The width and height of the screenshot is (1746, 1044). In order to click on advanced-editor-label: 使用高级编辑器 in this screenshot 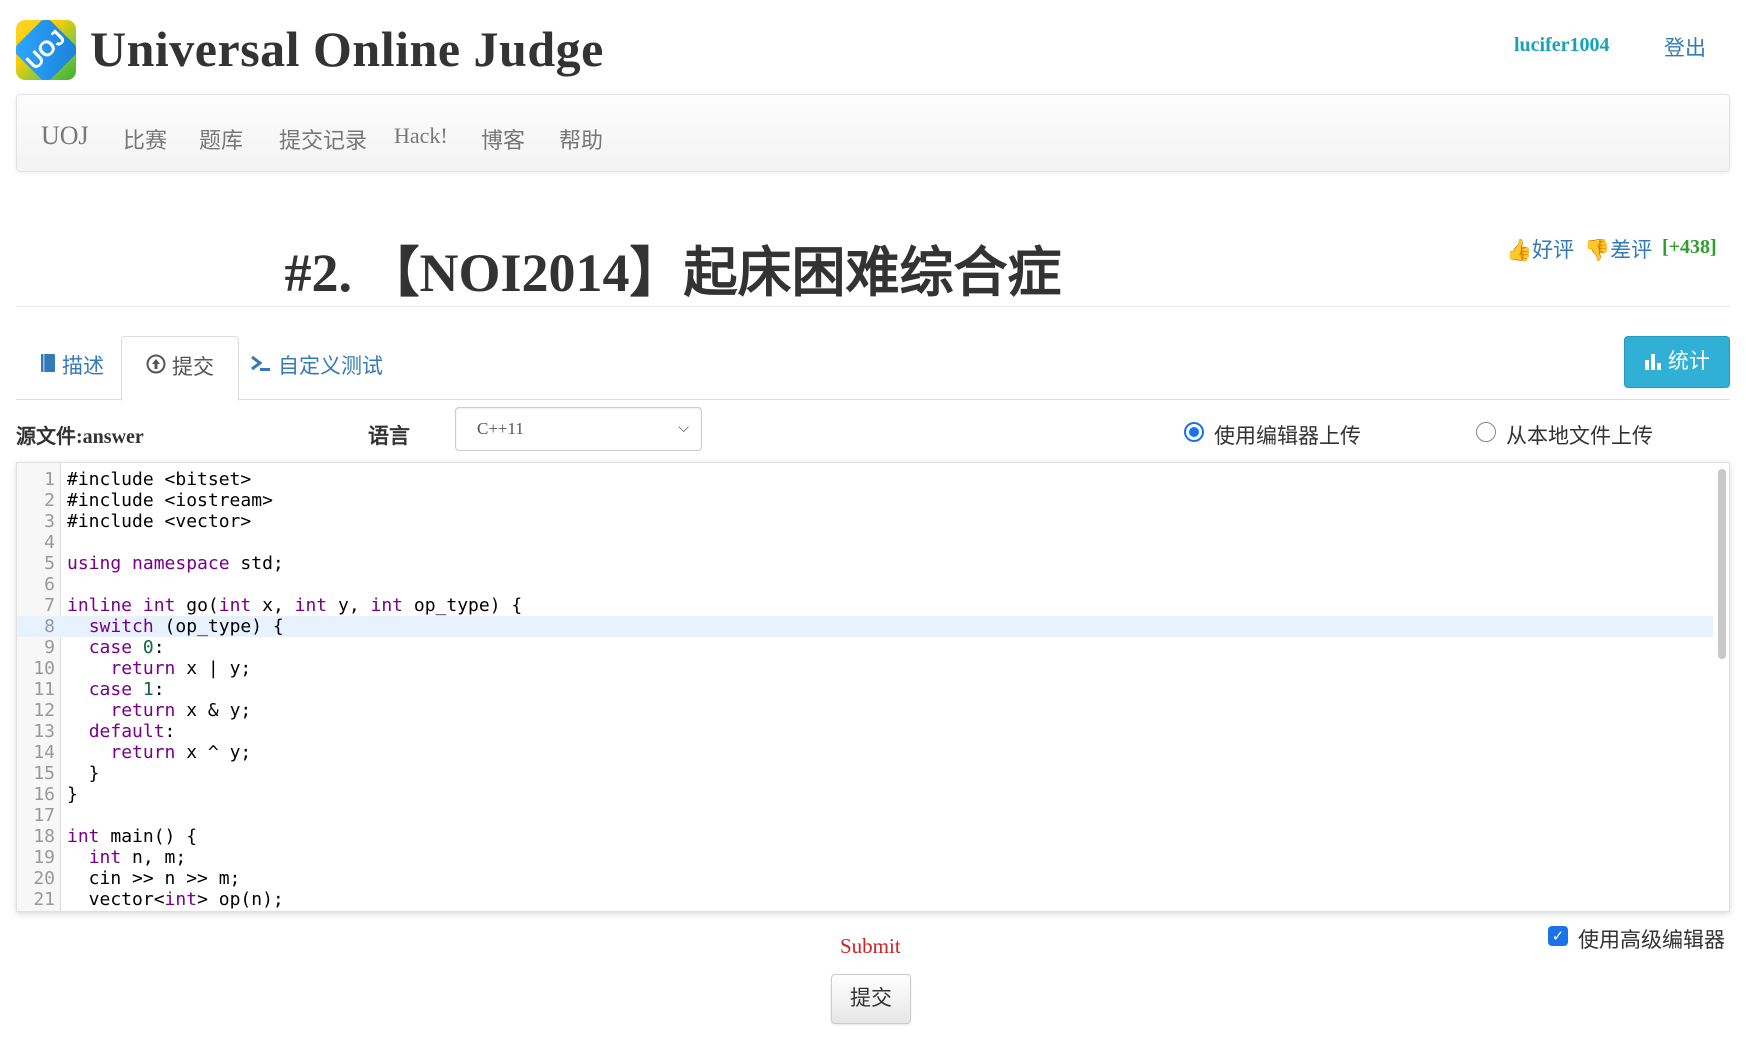, I will do `click(1651, 939)`.